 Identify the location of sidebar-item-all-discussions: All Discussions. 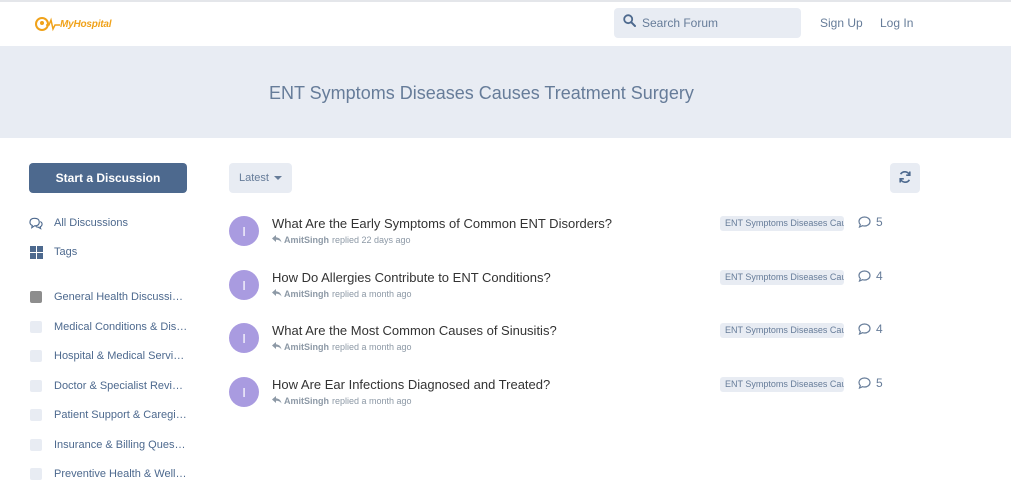
(78, 223).